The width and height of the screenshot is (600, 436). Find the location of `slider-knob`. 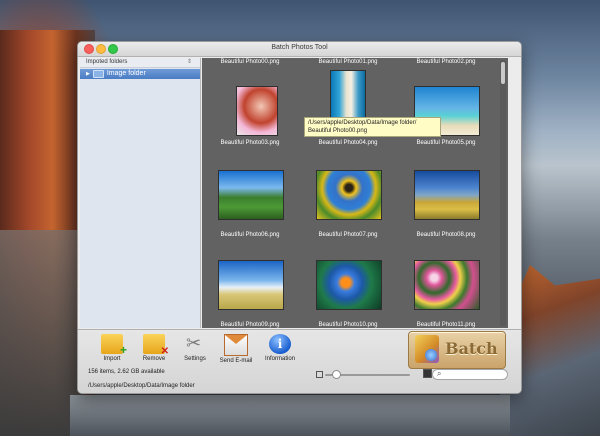

slider-knob is located at coordinates (336, 374).